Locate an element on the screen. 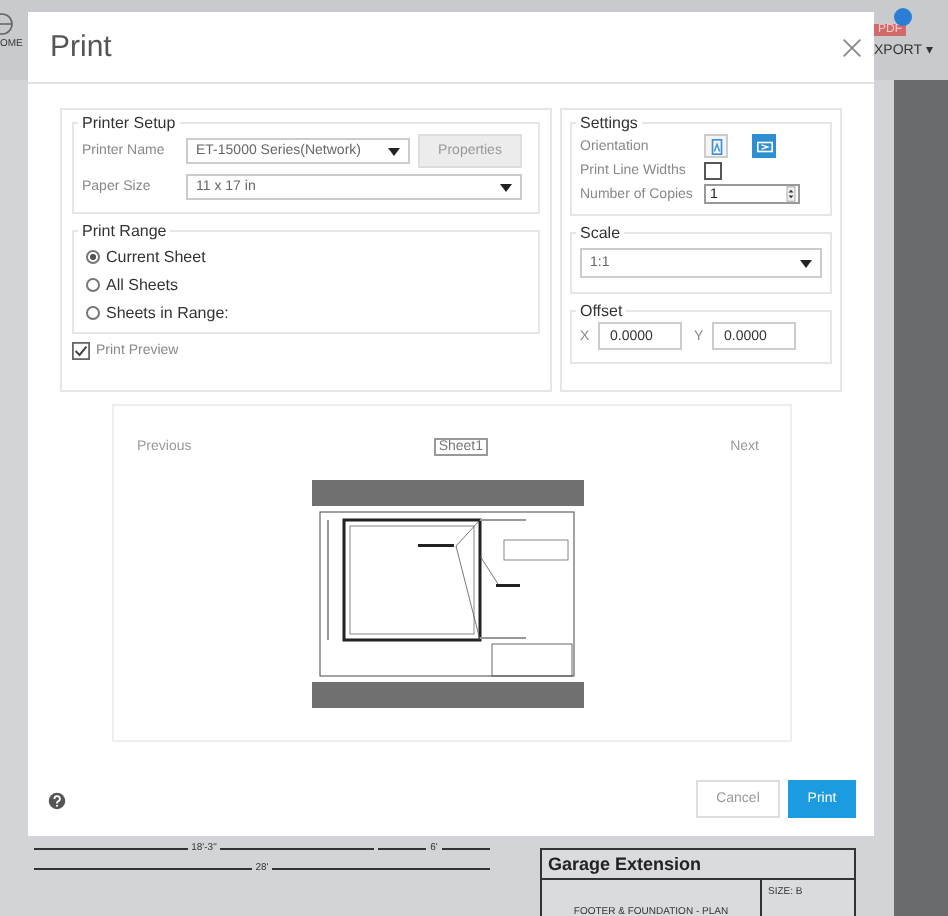  help-icon is located at coordinates (57, 801).